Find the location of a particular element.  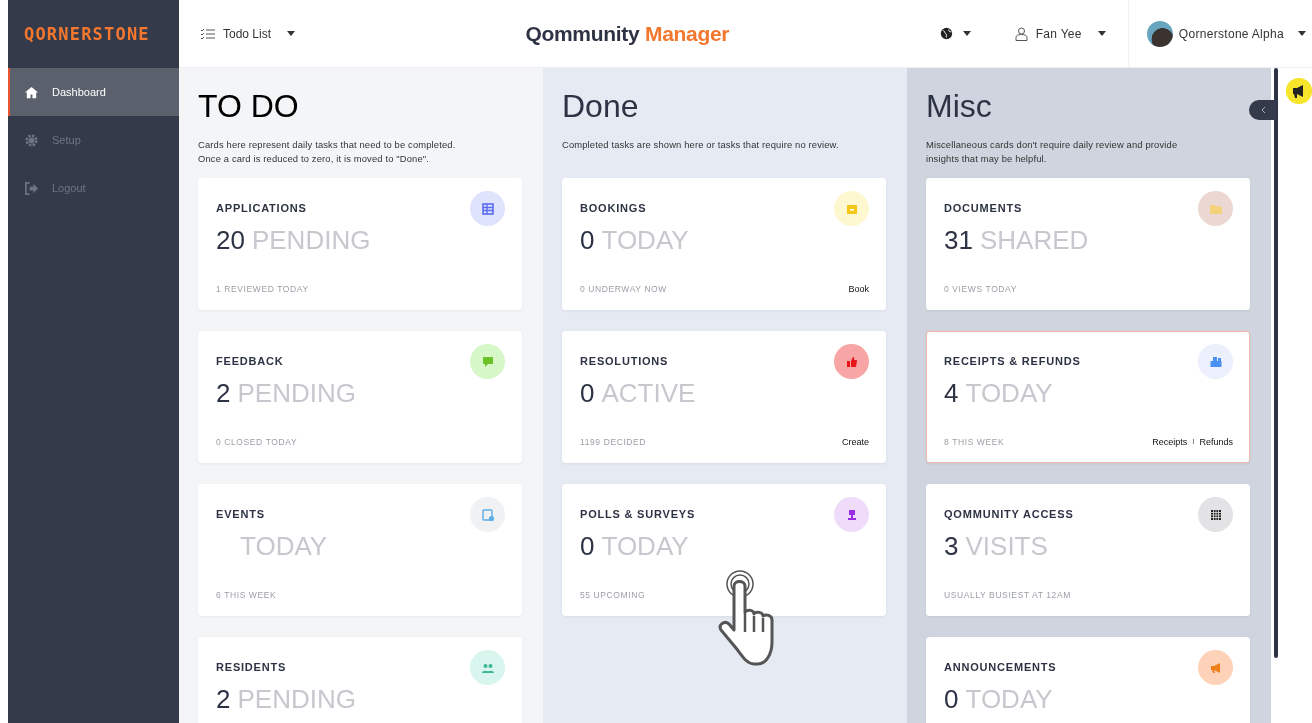

card-title: ANNOUNCEMENTS is located at coordinates (1000, 667).